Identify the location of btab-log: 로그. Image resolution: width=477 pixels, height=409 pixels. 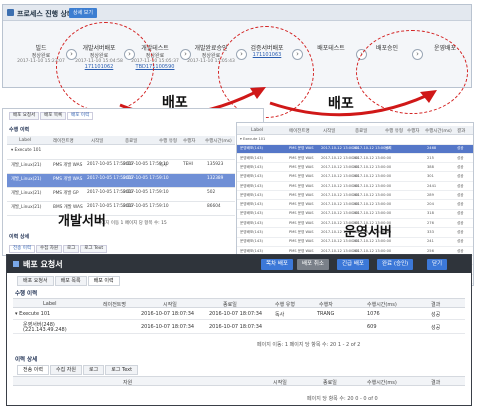
(94, 370).